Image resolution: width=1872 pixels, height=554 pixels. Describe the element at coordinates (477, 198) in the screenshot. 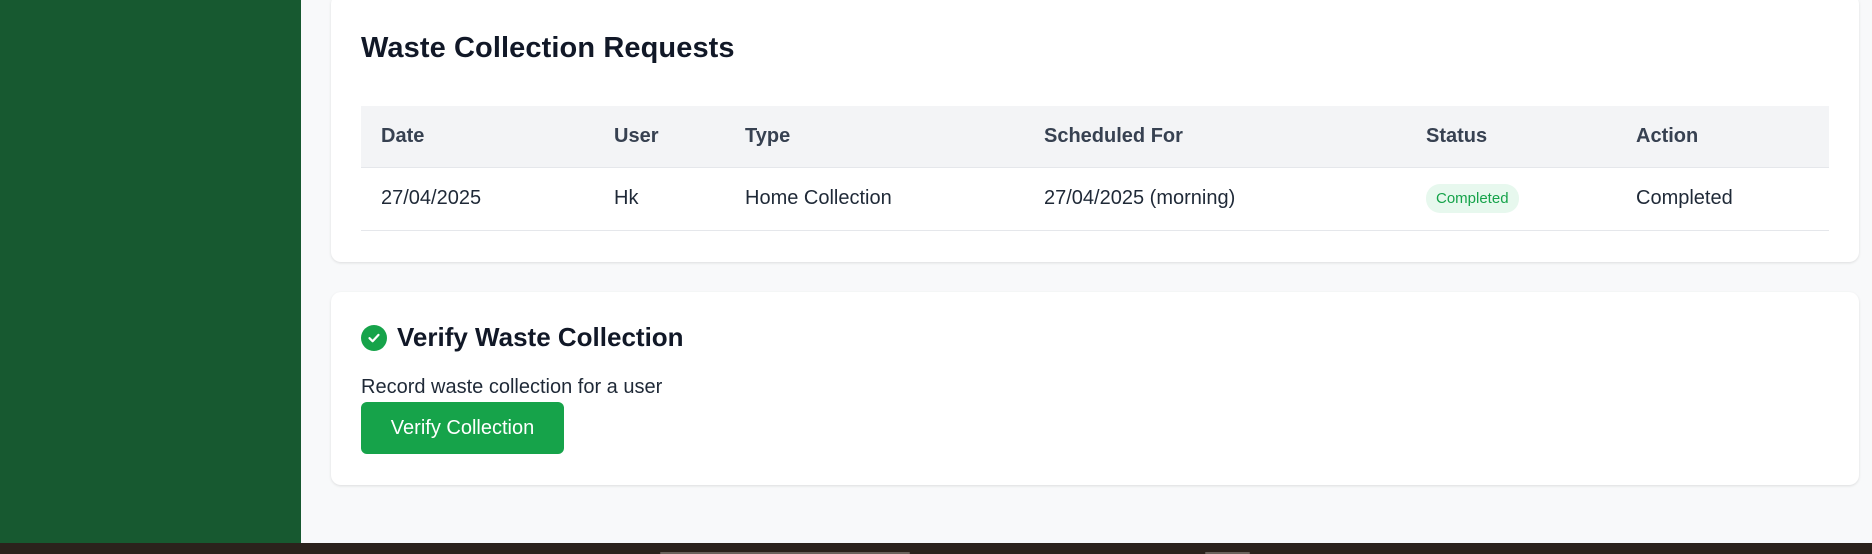

I see `cell-date: 27/04/2025` at that location.